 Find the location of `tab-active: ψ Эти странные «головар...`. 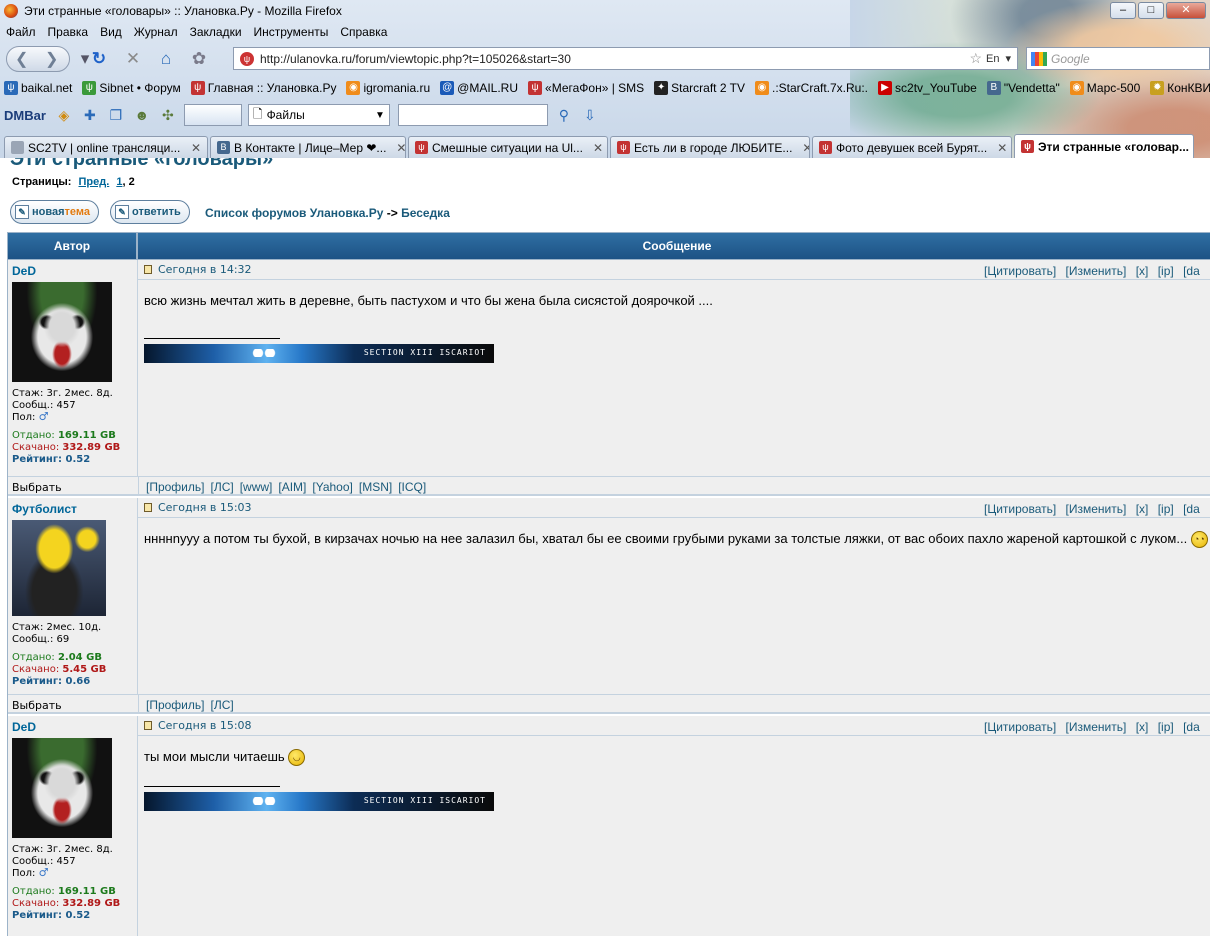

tab-active: ψ Эти странные «головар... is located at coordinates (1104, 146).